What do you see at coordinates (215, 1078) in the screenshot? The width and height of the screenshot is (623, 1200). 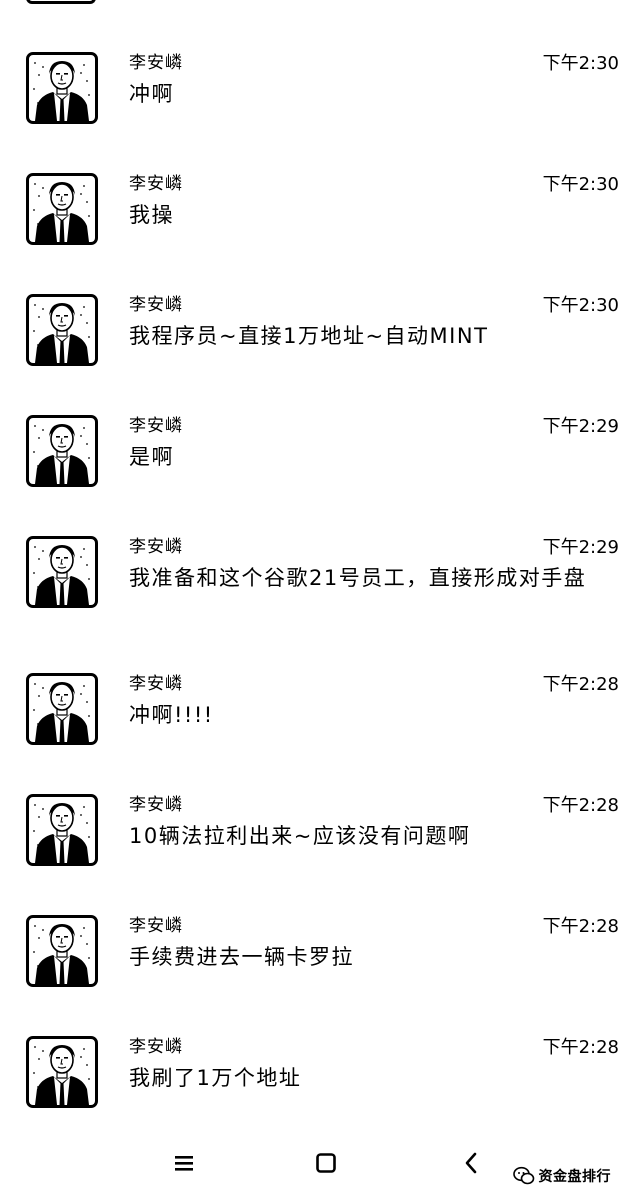 I see `message-text: 我刷了1万个地址` at bounding box center [215, 1078].